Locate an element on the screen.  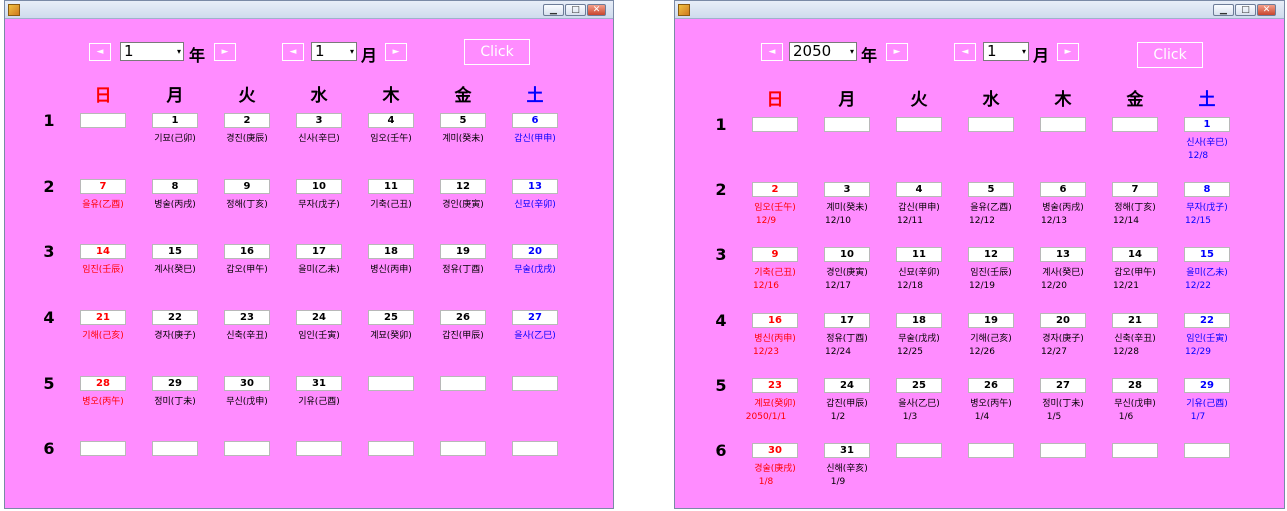
close-button: ✕ is located at coordinates (596, 10).